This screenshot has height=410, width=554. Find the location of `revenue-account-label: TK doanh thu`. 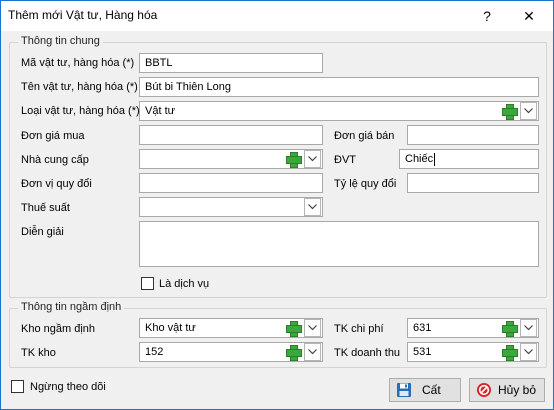

revenue-account-label: TK doanh thu is located at coordinates (367, 353).